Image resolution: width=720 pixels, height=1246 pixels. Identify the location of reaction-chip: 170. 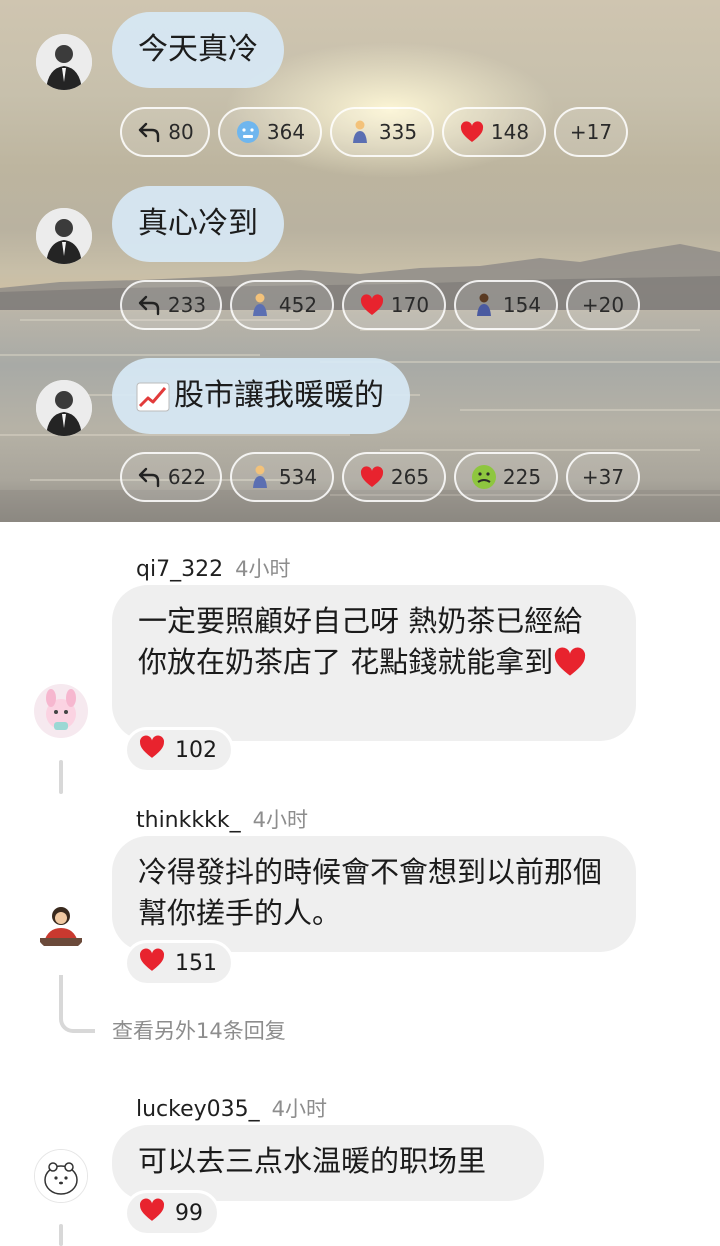
(394, 305).